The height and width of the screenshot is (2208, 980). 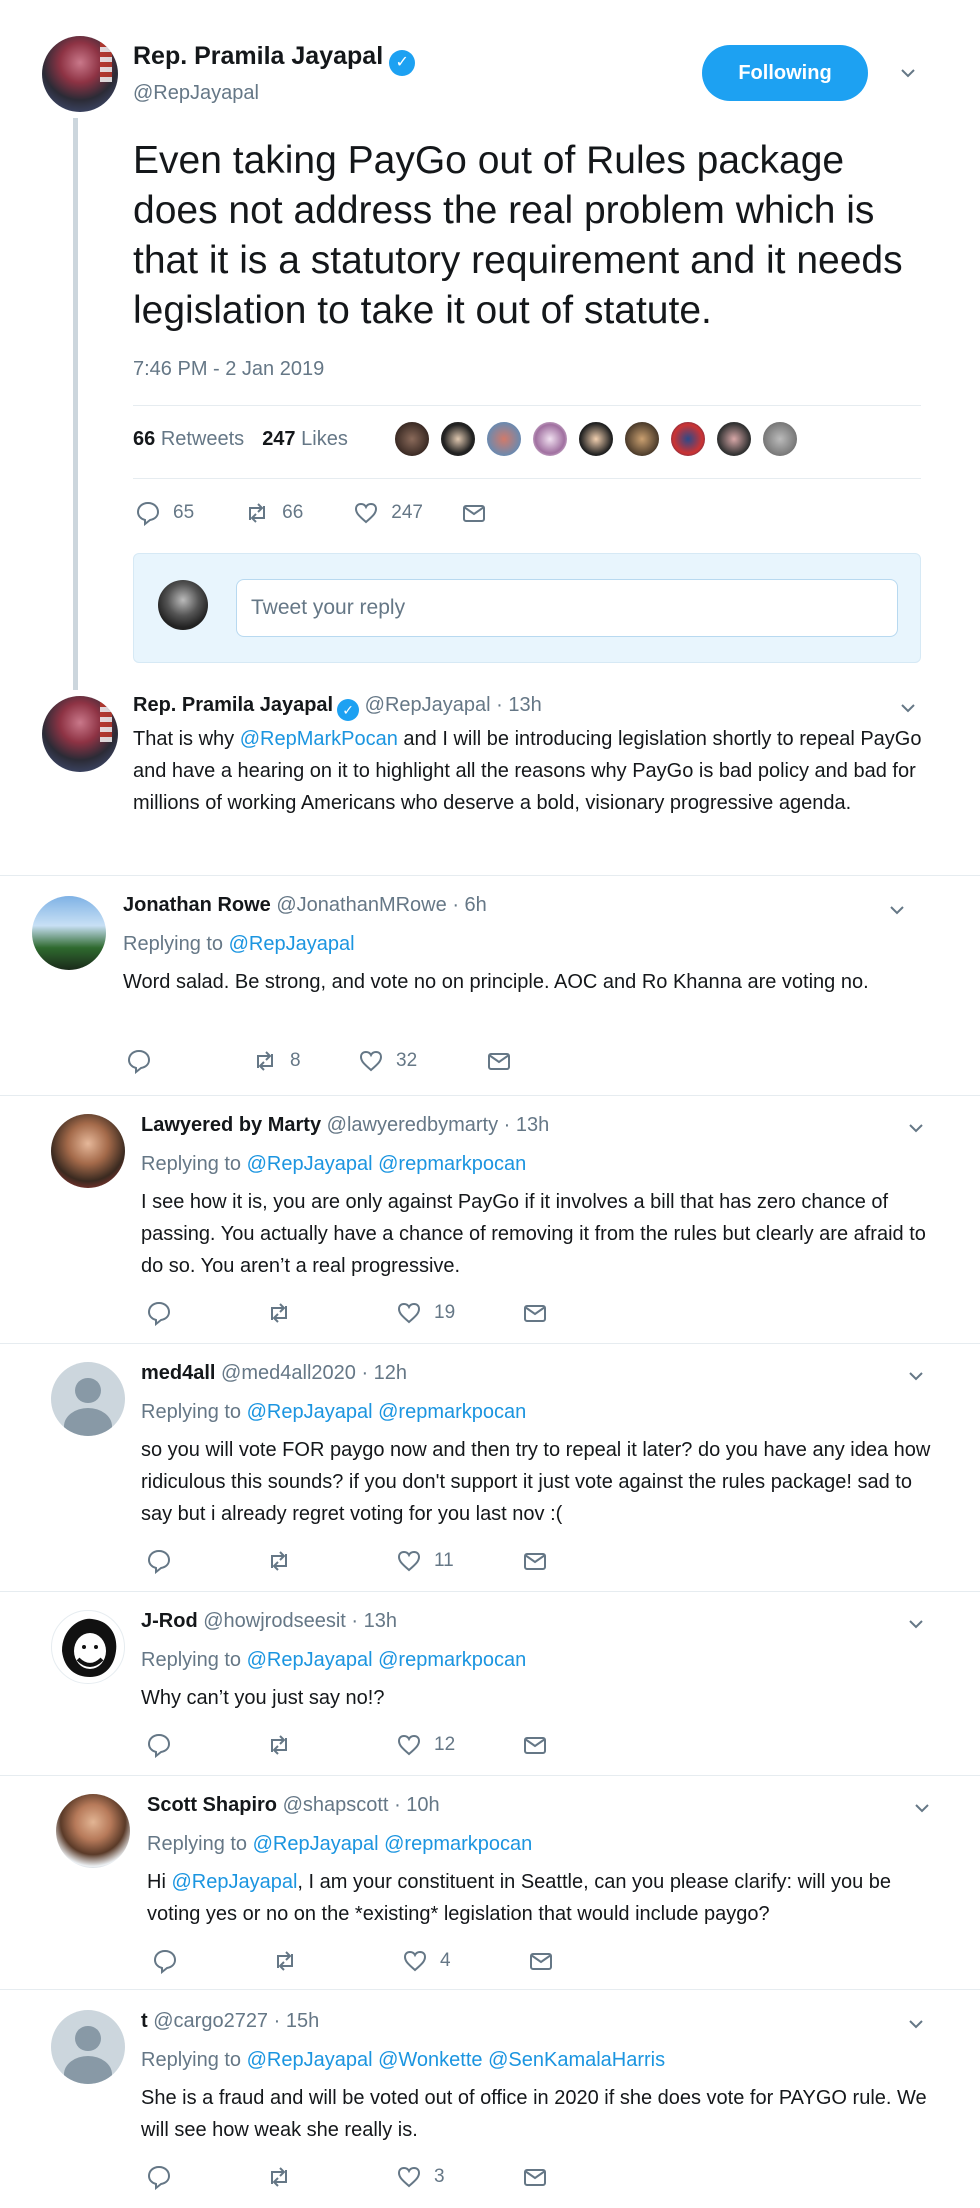 I want to click on retweets-label: Retweets, so click(x=202, y=439).